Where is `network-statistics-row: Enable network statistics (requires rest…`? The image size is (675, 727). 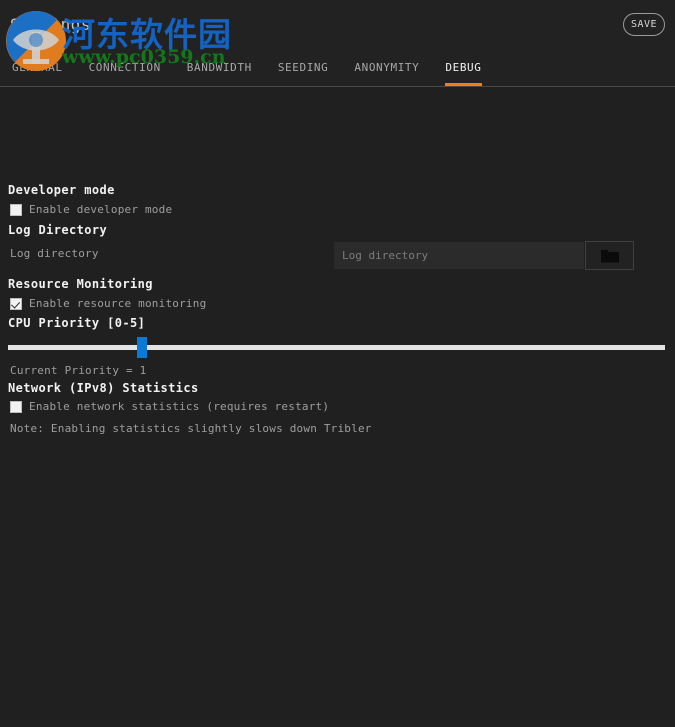
network-statistics-row: Enable network statistics (requires rest… is located at coordinates (169, 406).